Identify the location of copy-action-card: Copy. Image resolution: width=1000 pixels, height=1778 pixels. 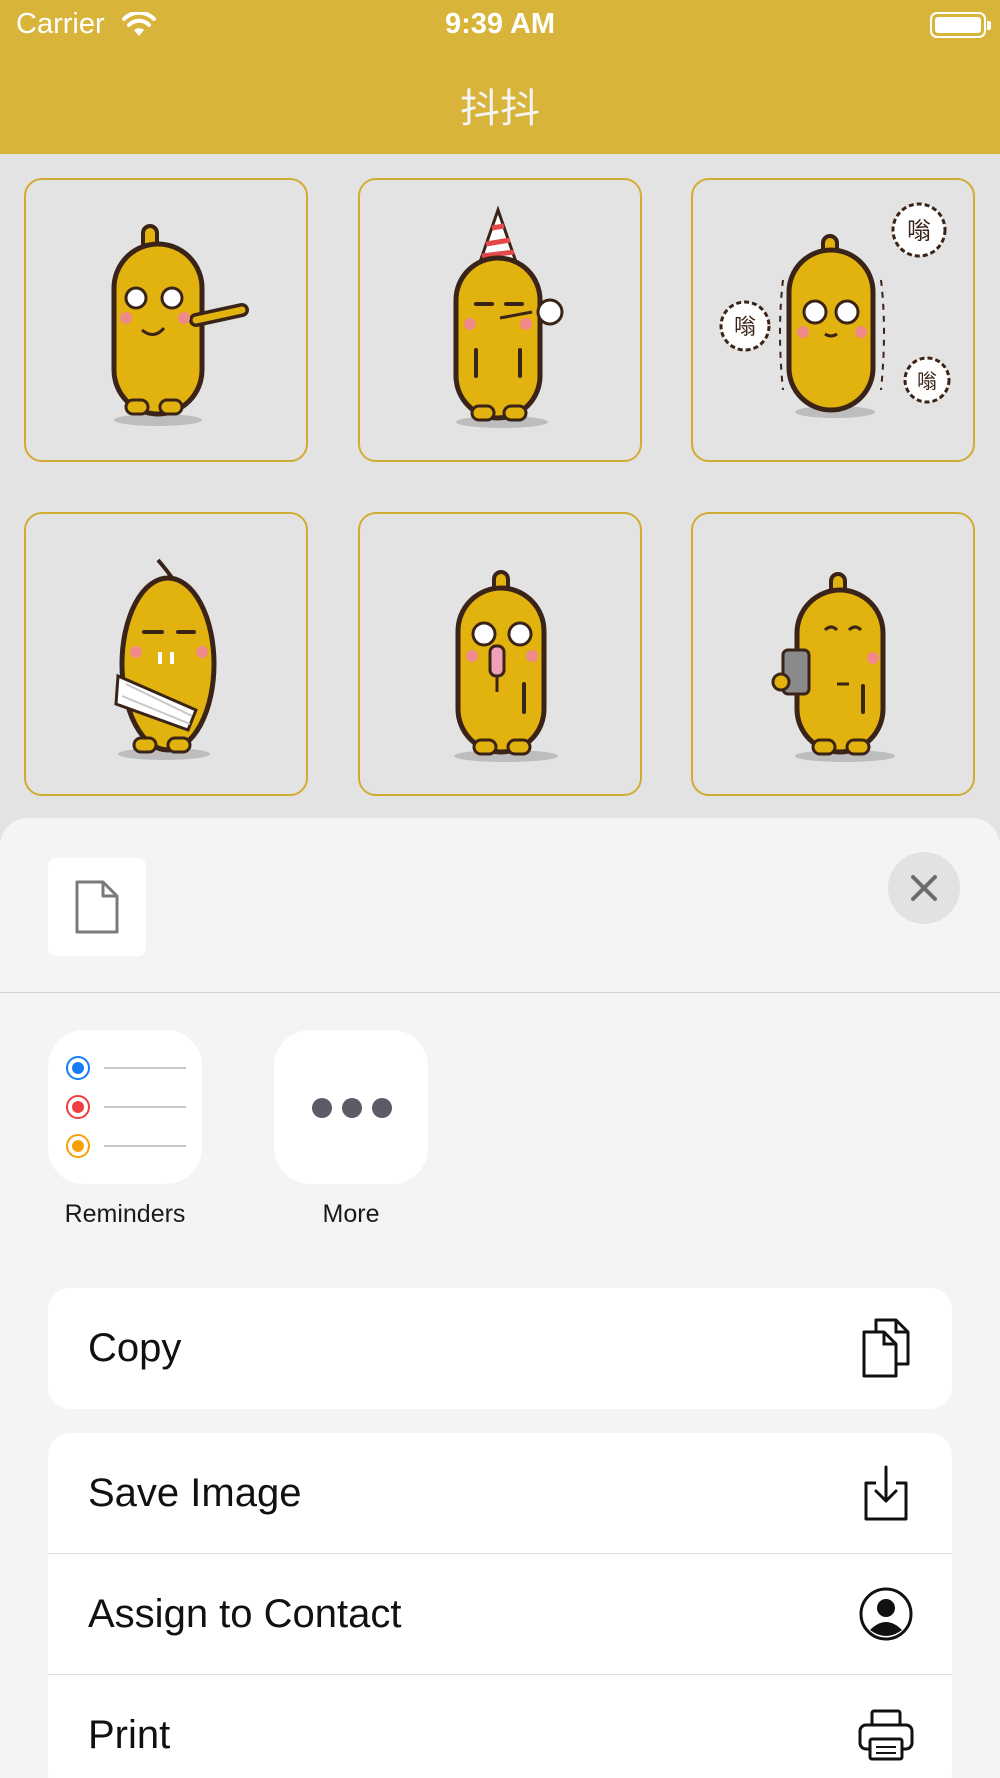
(500, 1348).